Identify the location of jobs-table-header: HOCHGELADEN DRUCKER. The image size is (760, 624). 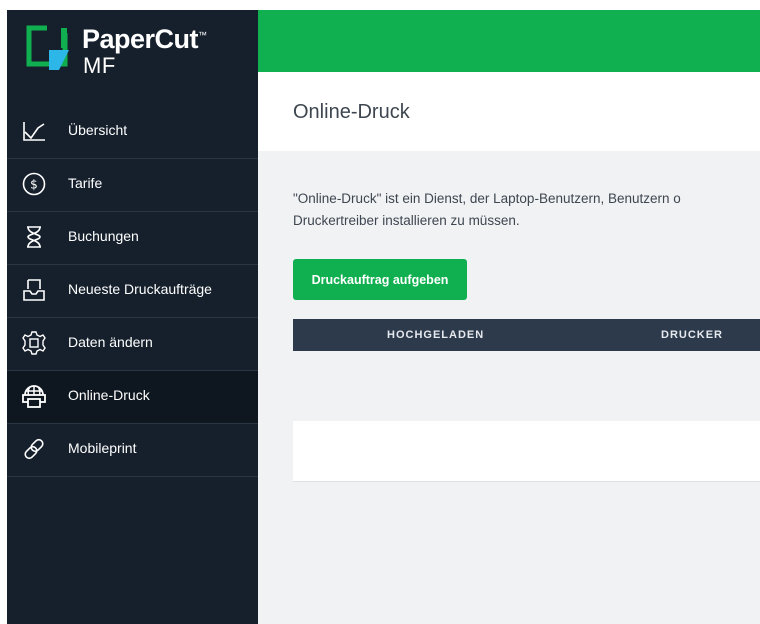
(526, 335).